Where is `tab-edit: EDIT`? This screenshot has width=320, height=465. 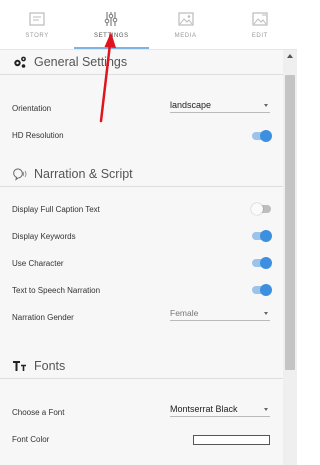
tab-edit: EDIT is located at coordinates (260, 25).